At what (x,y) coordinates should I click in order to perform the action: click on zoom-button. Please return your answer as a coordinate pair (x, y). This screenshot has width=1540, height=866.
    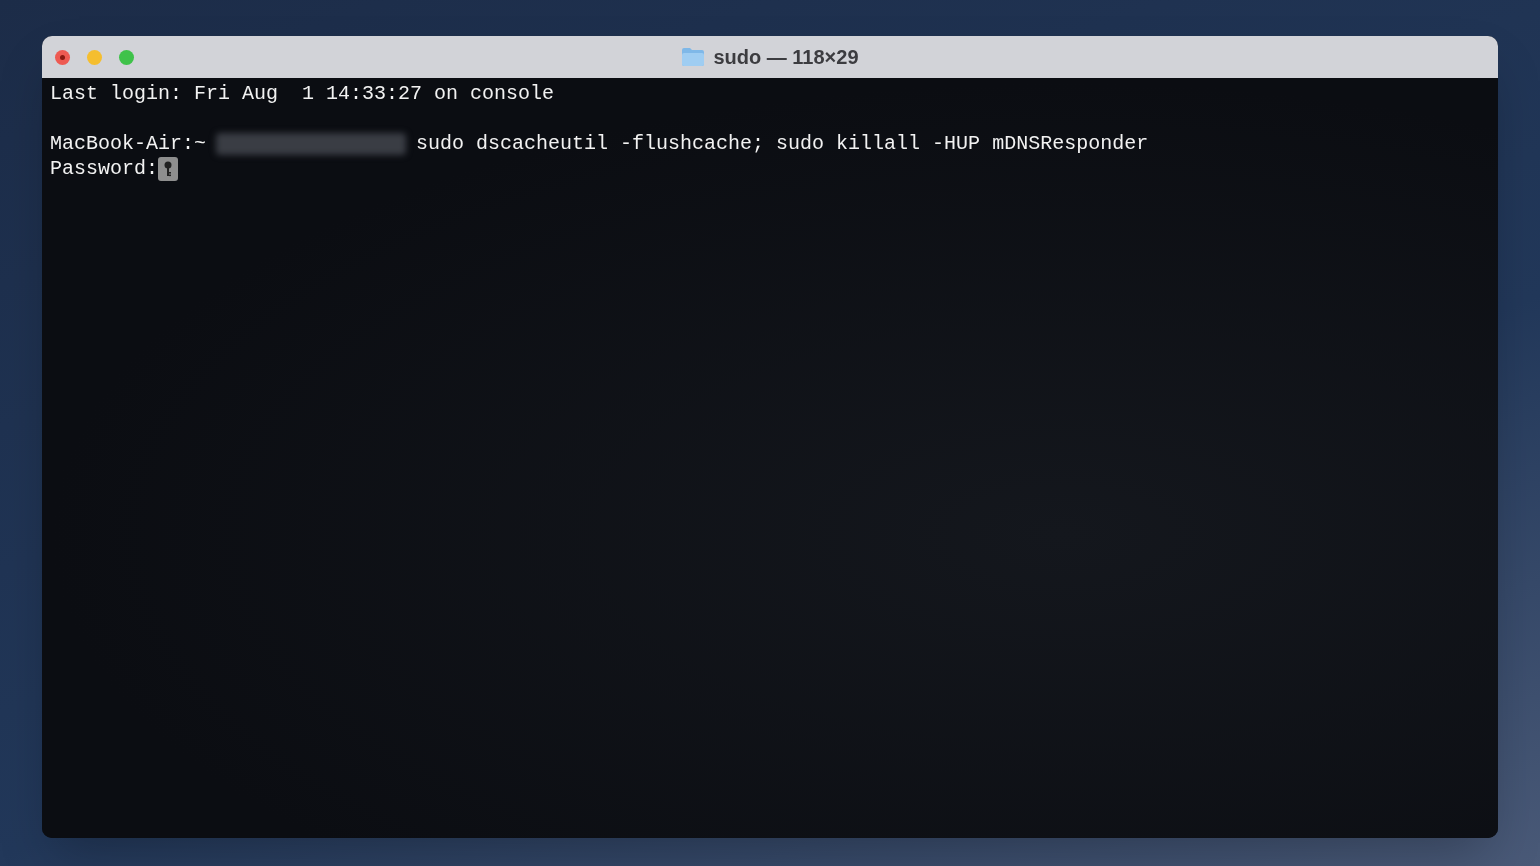
    Looking at the image, I should click on (126, 57).